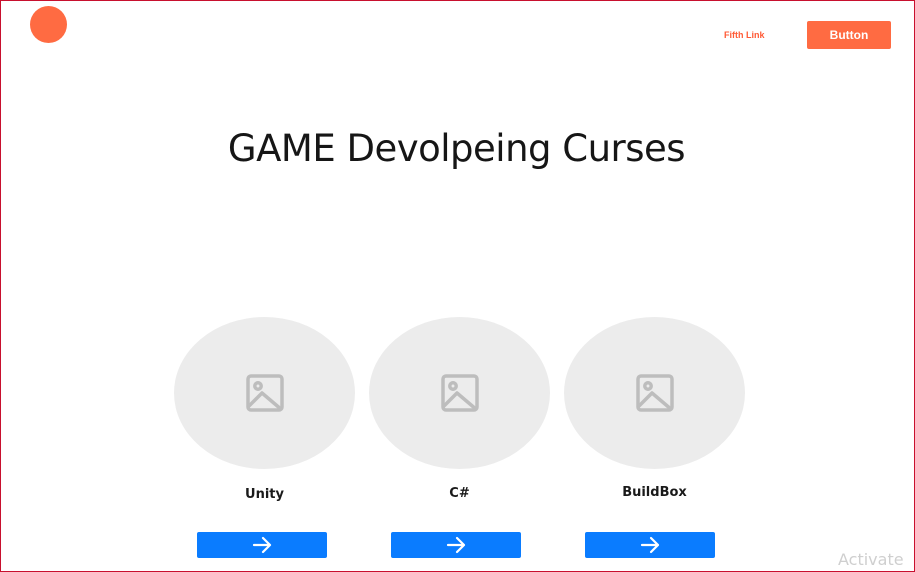 The height and width of the screenshot is (572, 915). Describe the element at coordinates (456, 148) in the screenshot. I see `page-title: GAME Devolpeing Curses` at that location.